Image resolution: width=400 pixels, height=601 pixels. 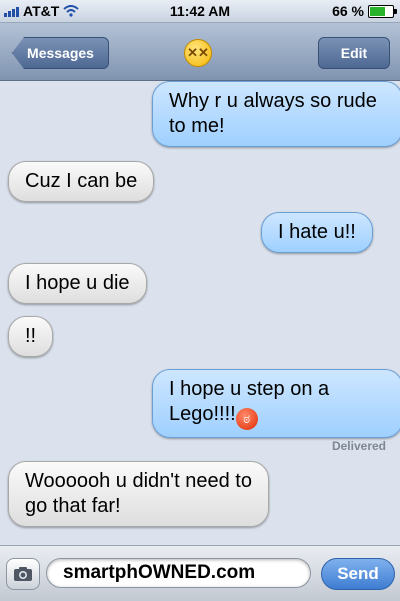 I want to click on message-bubble-incoming: I hope u die, so click(x=77, y=283).